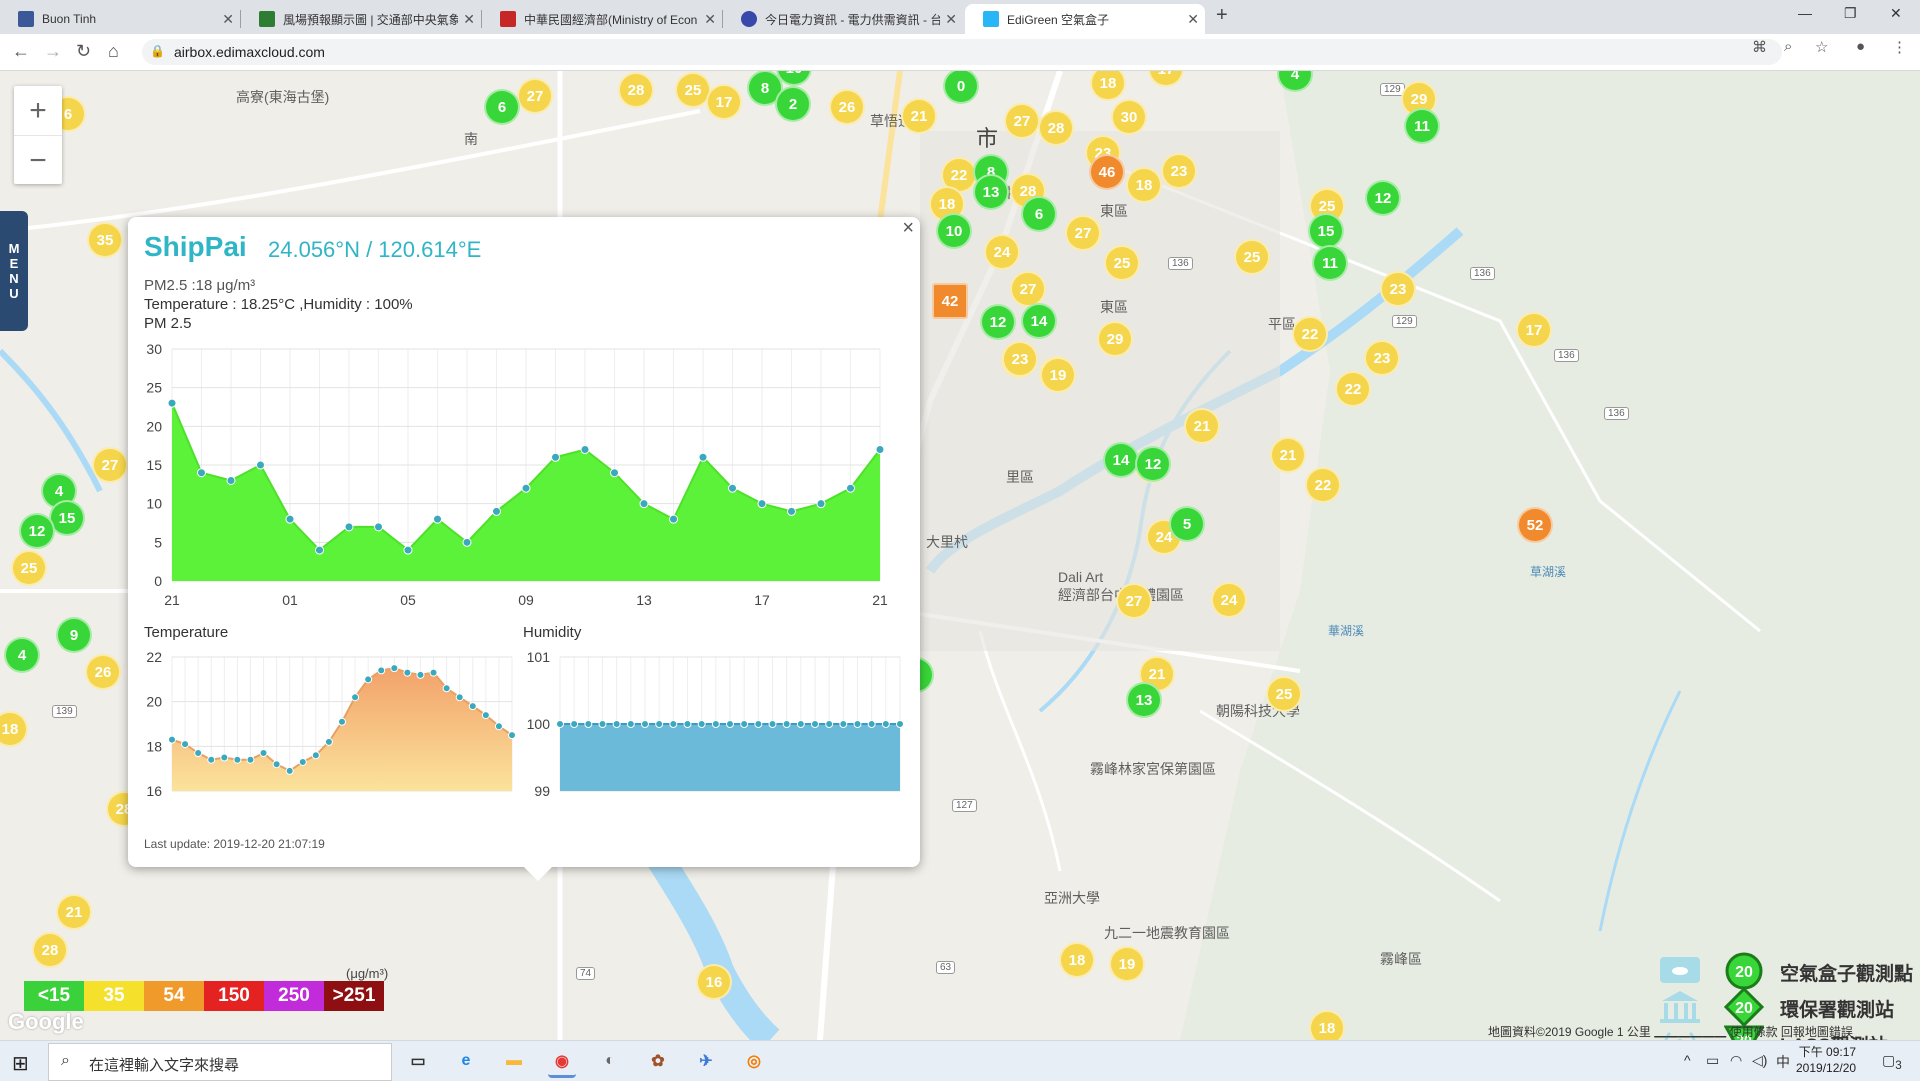  What do you see at coordinates (22, 655) in the screenshot?
I see `airbox-marker: 4` at bounding box center [22, 655].